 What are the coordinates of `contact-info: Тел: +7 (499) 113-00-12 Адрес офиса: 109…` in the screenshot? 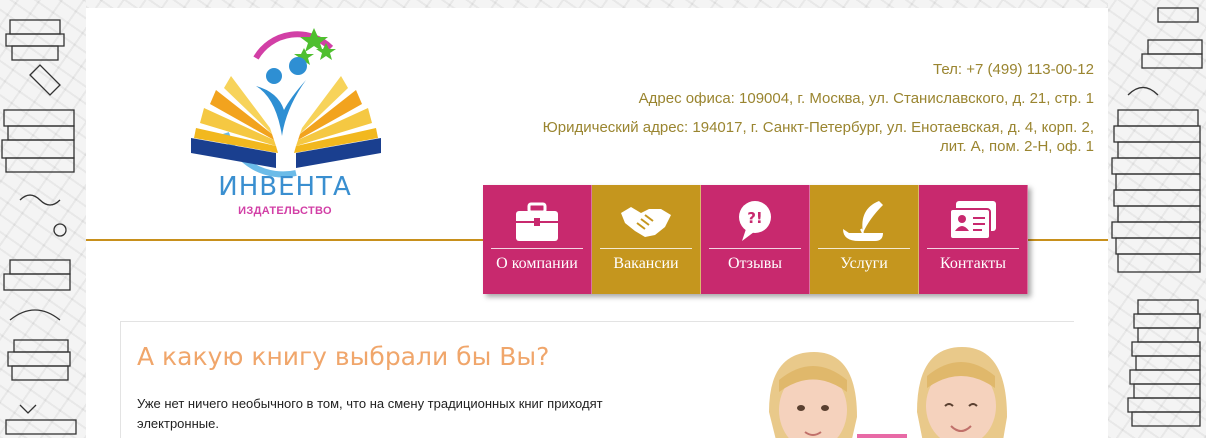 It's located at (774, 108).